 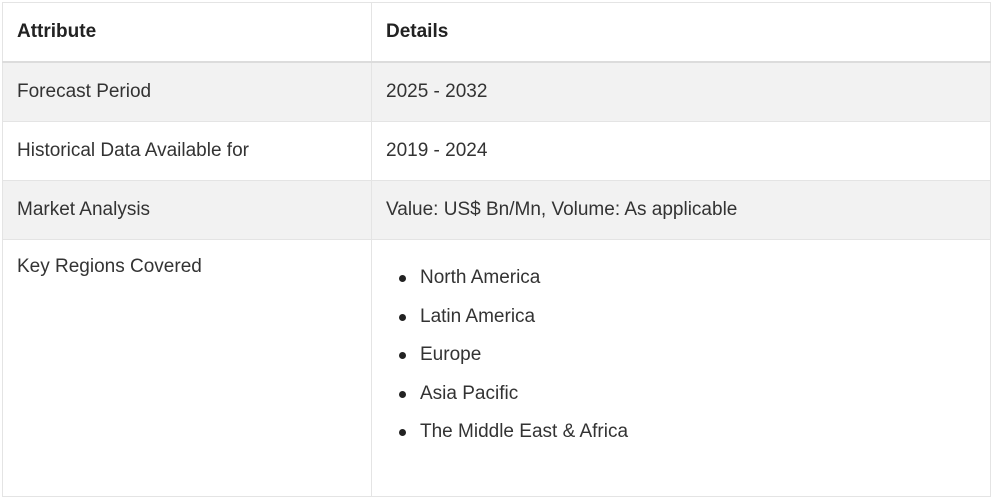 I want to click on region-label: Europe, so click(x=451, y=354).